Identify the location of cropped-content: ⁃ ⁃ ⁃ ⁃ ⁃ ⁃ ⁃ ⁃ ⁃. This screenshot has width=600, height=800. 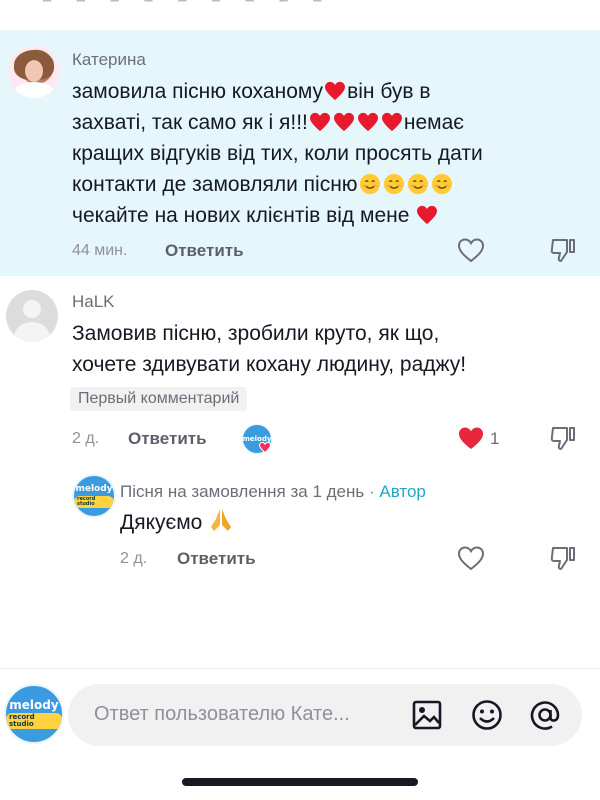
(185, 8).